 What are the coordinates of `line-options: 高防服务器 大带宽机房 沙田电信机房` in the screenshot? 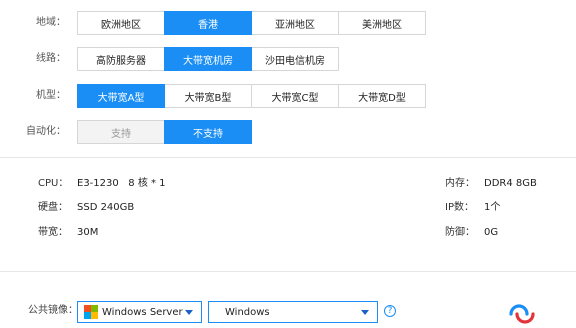 It's located at (208, 59).